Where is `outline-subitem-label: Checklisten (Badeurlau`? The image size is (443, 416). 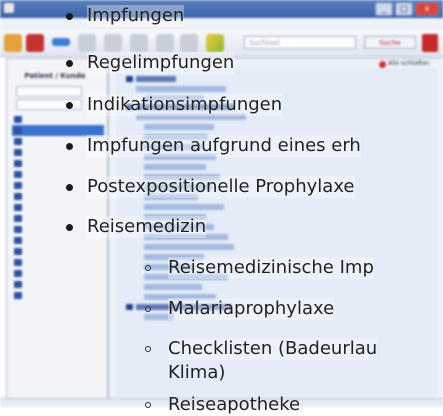 outline-subitem-label: Checklisten (Badeurlau is located at coordinates (273, 348).